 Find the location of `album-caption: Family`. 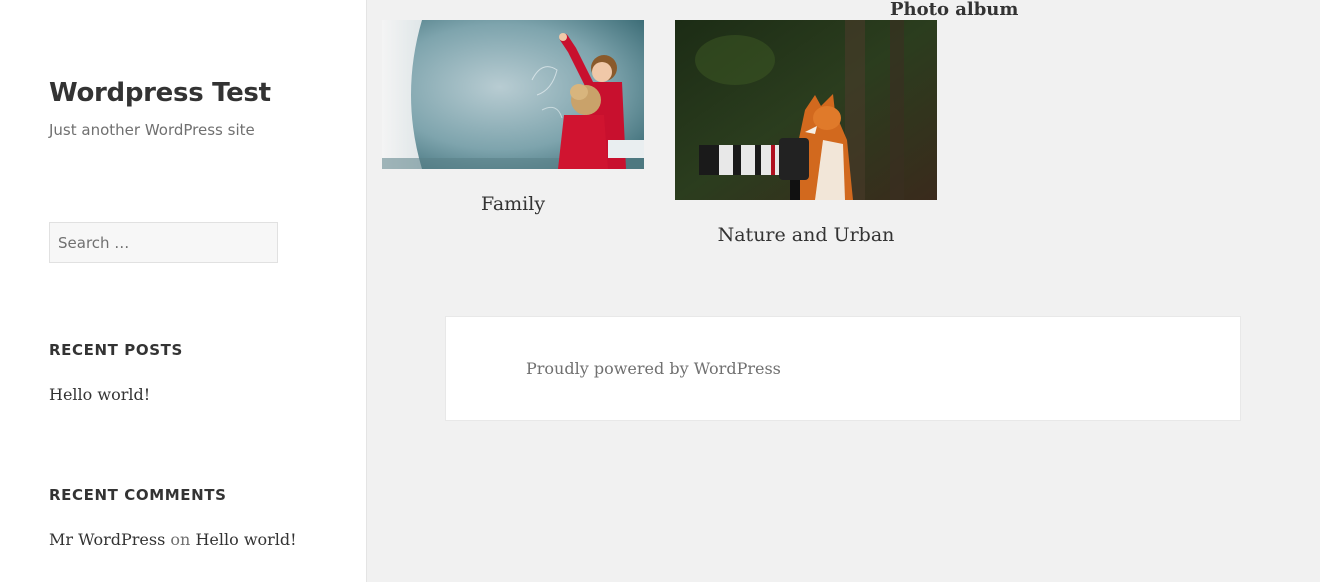

album-caption: Family is located at coordinates (513, 204).